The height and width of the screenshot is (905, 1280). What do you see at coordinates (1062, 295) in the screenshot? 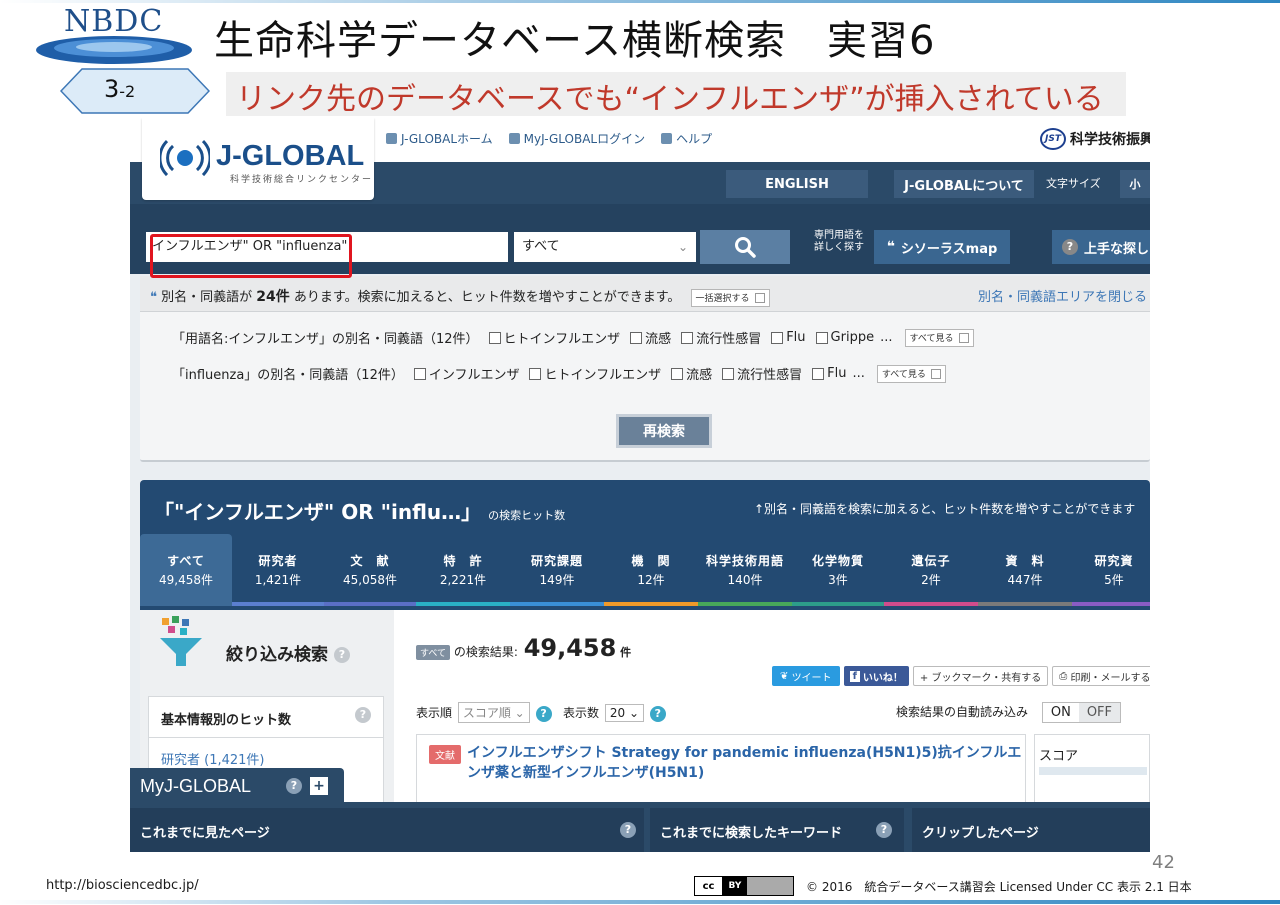
I see `close-synonym-link: 別名・同義語エリアを閉じる` at bounding box center [1062, 295].